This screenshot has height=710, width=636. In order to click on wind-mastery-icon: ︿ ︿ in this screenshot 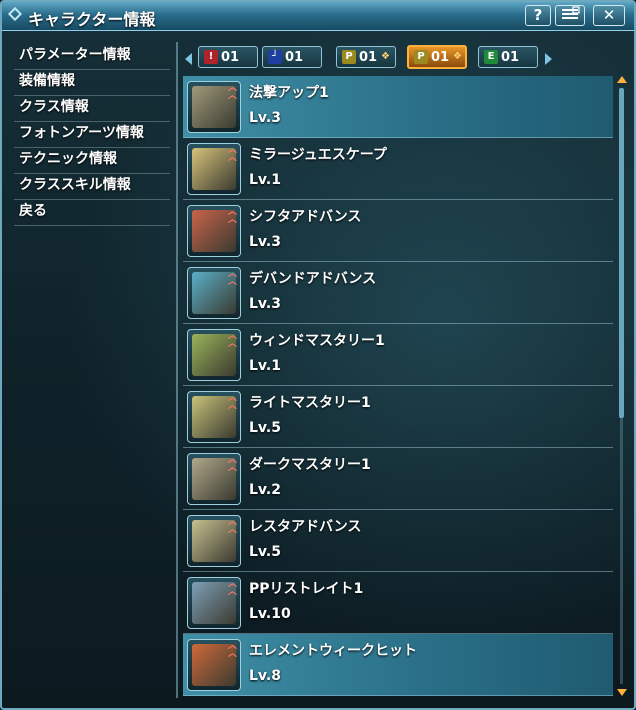, I will do `click(214, 355)`.